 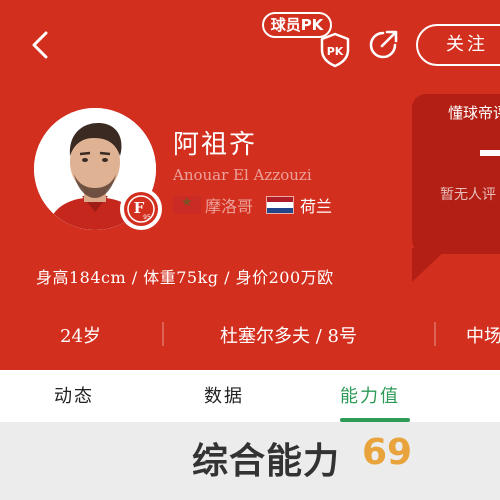 What do you see at coordinates (370, 395) in the screenshot?
I see `tab-ability: 能力值` at bounding box center [370, 395].